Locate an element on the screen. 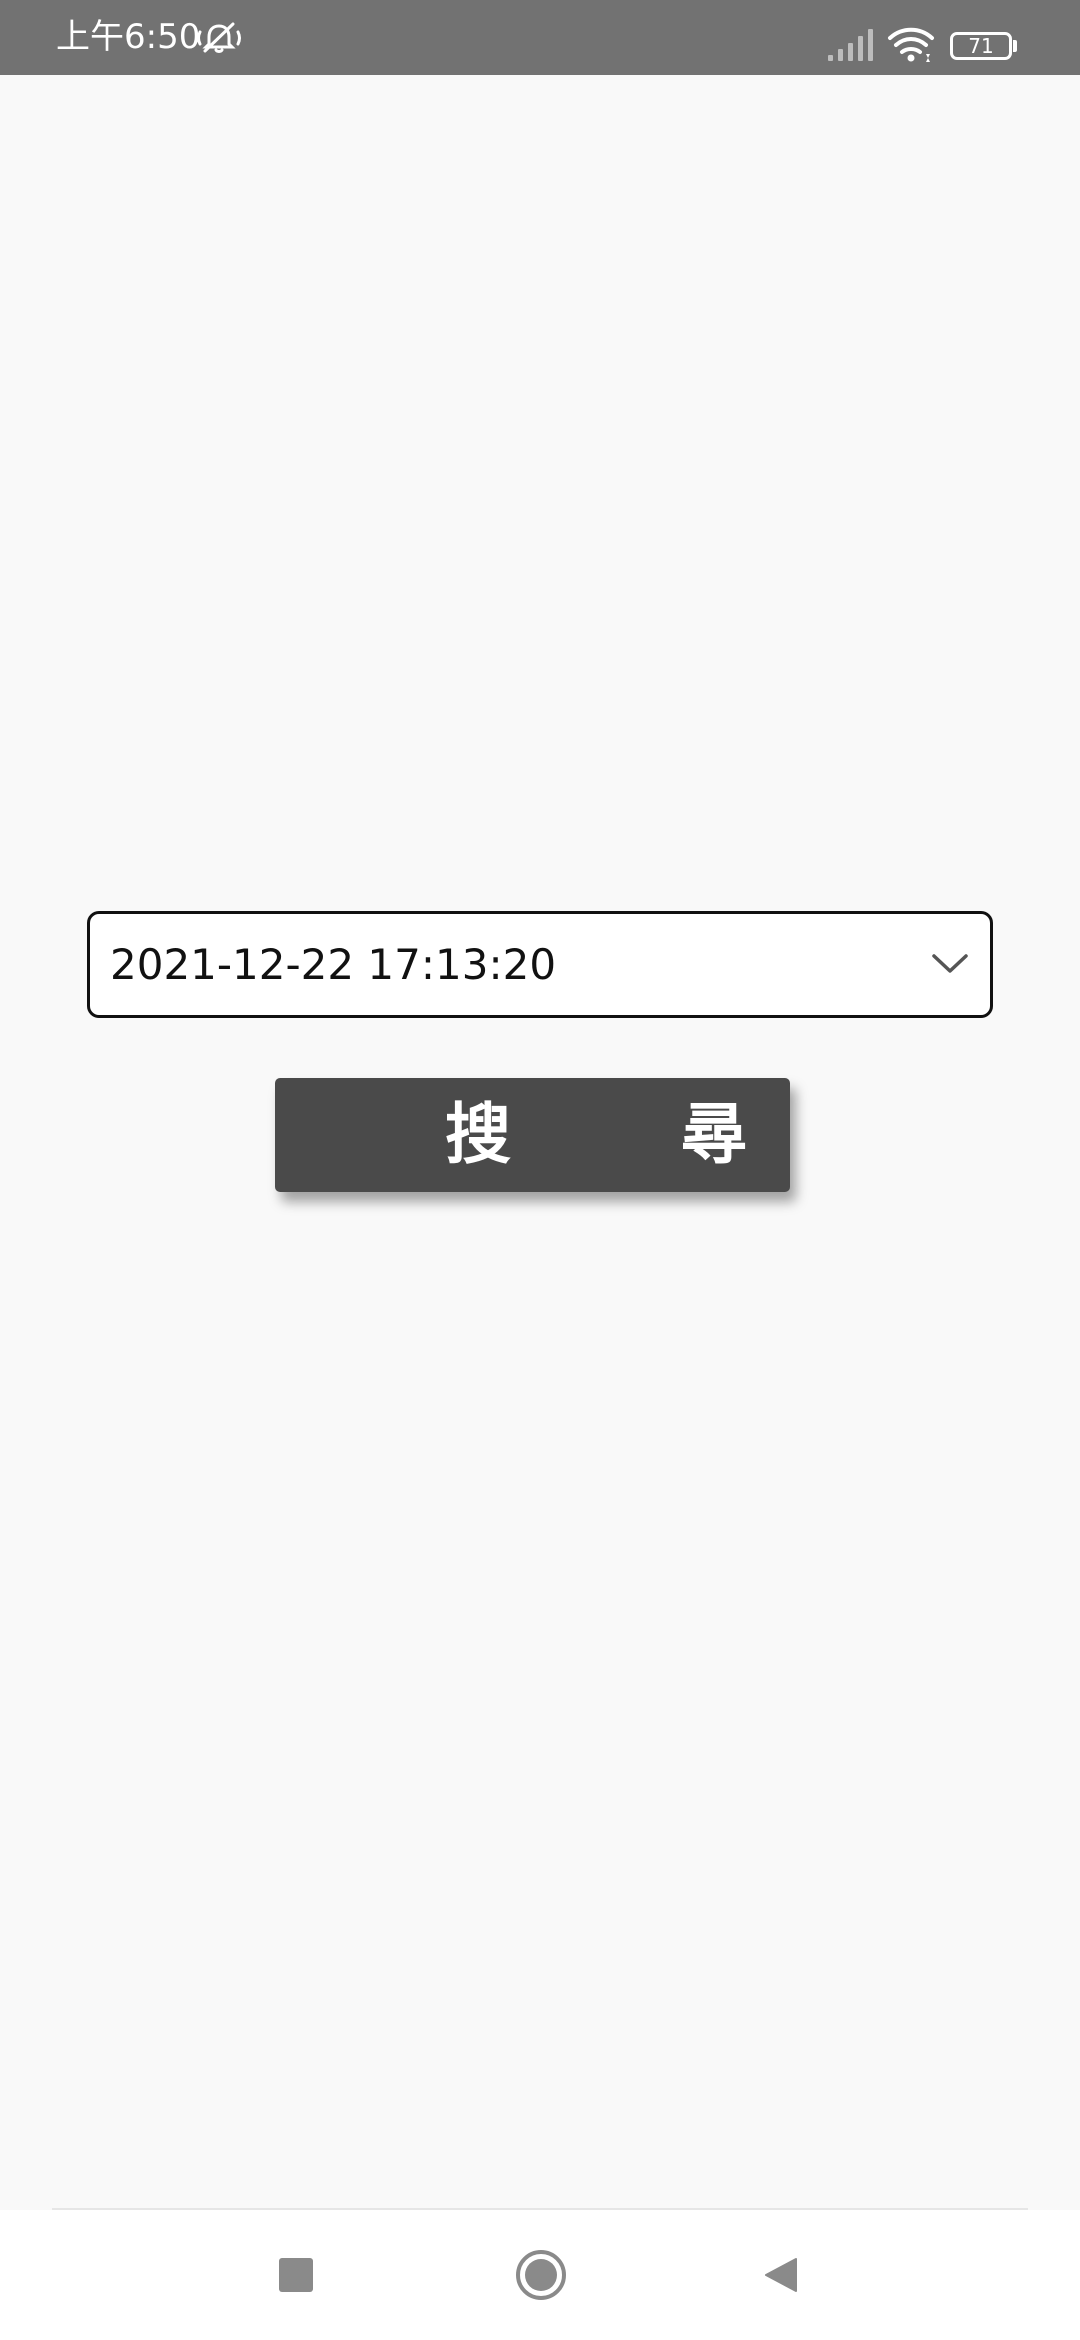 Image resolution: width=1080 pixels, height=2340 pixels. wifi-icon is located at coordinates (911, 44).